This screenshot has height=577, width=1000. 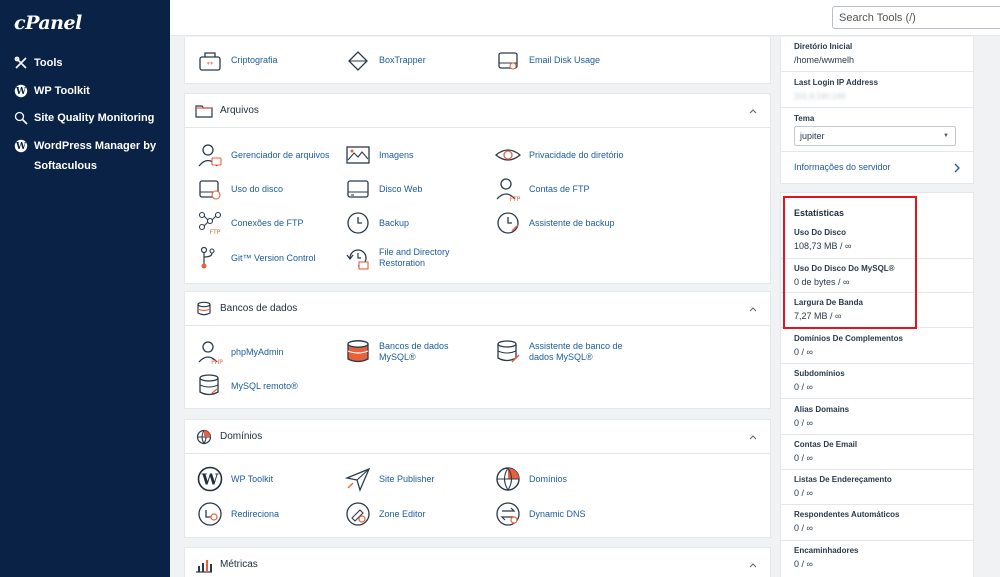 What do you see at coordinates (477, 111) in the screenshot?
I see `panel-header: Arquivos` at bounding box center [477, 111].